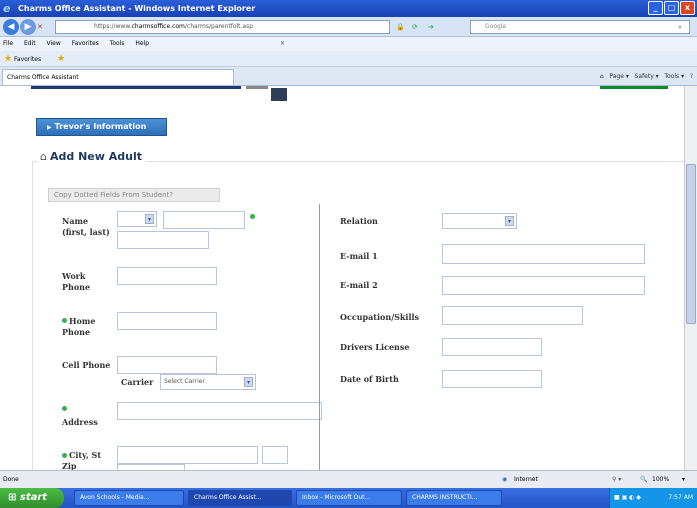 This screenshot has height=508, width=697. Describe the element at coordinates (113, 26) in the screenshot. I see `url-prefix: https://www.` at that location.